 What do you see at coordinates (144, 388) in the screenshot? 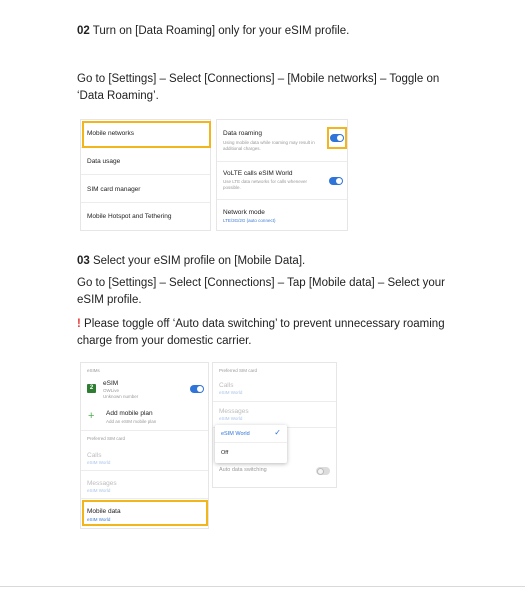
I see `esim-profile-row: 2 eSIM OWLive Unknown number` at bounding box center [144, 388].